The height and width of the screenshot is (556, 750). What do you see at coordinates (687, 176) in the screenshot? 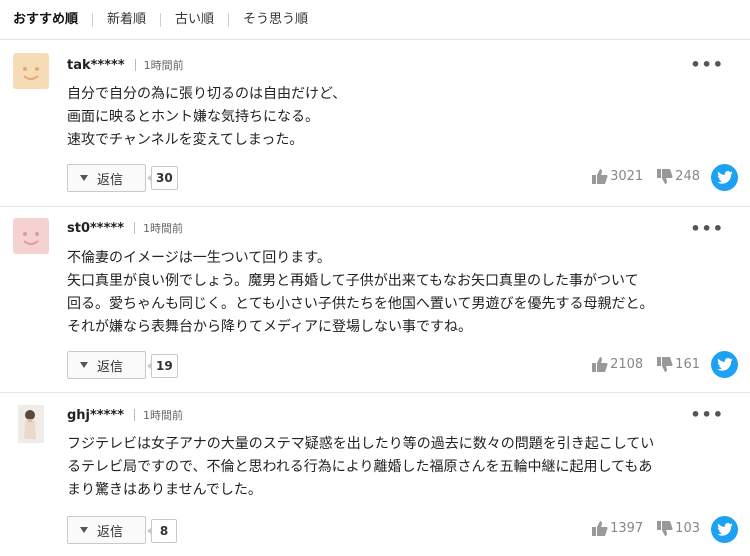
I see `dislike-count: 248` at bounding box center [687, 176].